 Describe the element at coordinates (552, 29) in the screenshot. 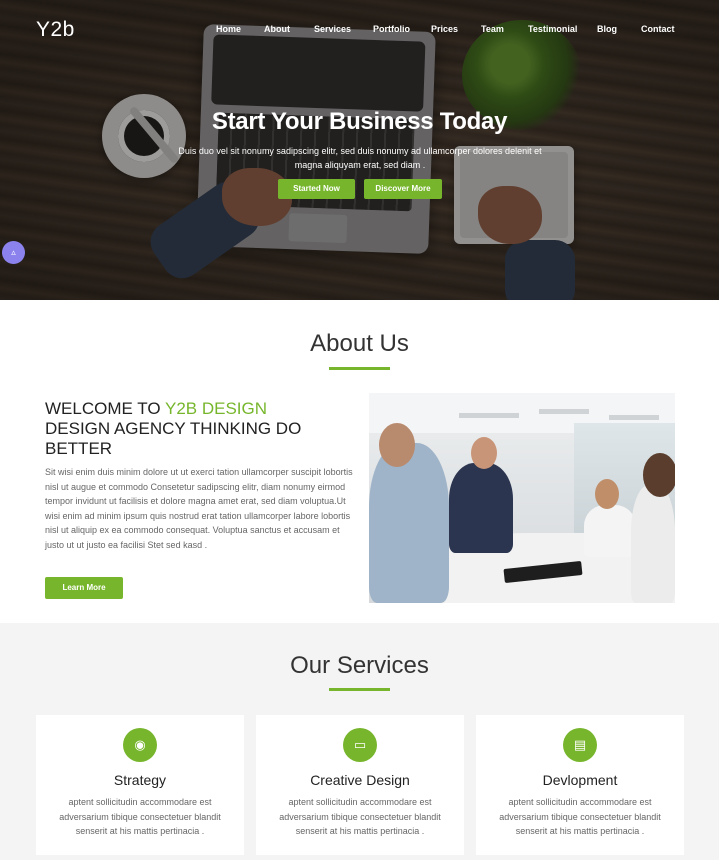

I see `nav-testimonial: Testimonial` at that location.